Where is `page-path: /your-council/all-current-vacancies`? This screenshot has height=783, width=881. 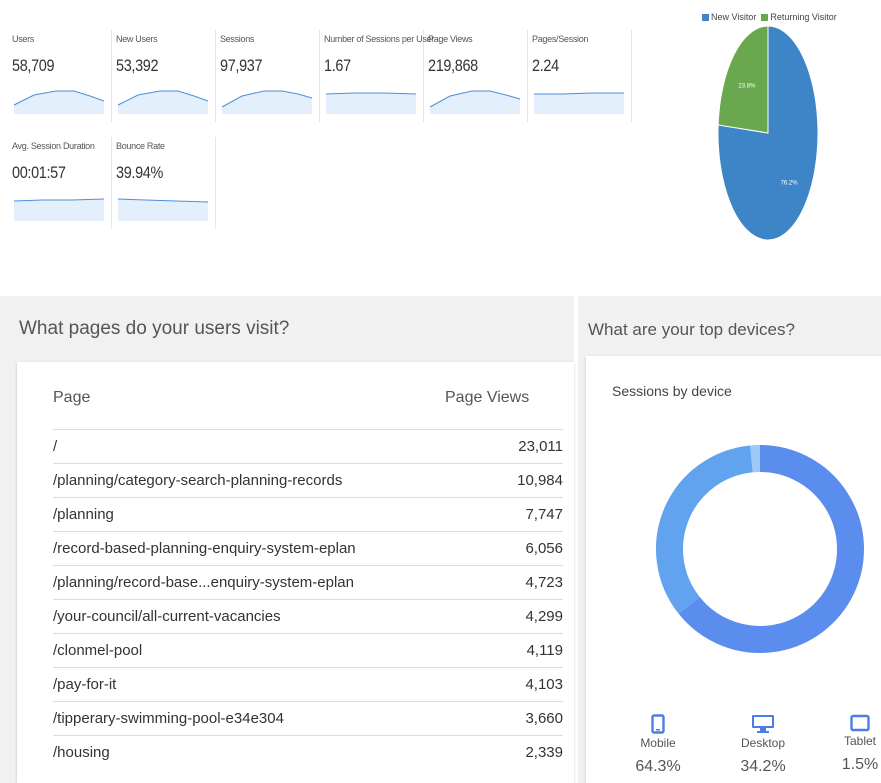
page-path: /your-council/all-current-vacancies is located at coordinates (167, 616).